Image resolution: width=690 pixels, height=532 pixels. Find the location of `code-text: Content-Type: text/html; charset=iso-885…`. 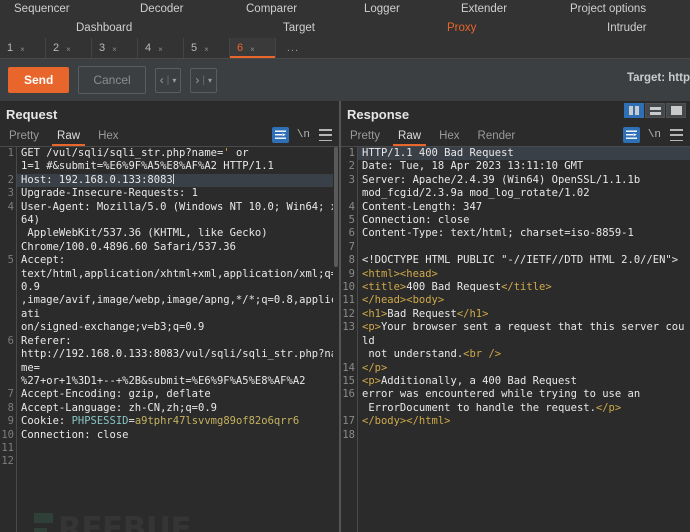

code-text: Content-Type: text/html; charset=iso-885… is located at coordinates (524, 233).